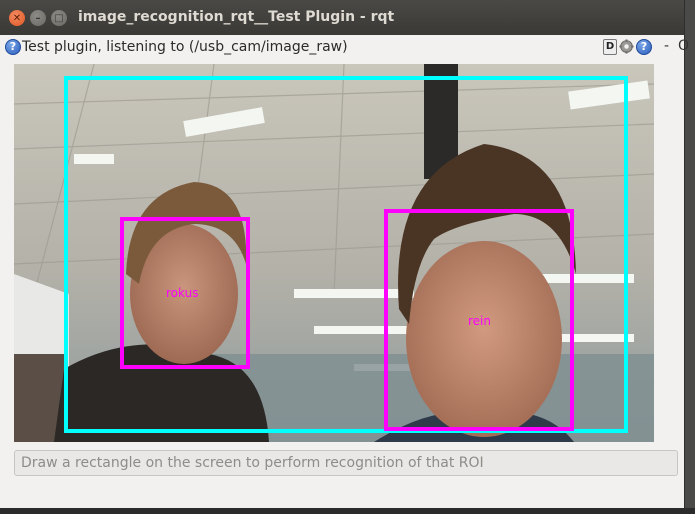 This screenshot has height=514, width=695. What do you see at coordinates (644, 47) in the screenshot?
I see `plugin-help-icon: ?` at bounding box center [644, 47].